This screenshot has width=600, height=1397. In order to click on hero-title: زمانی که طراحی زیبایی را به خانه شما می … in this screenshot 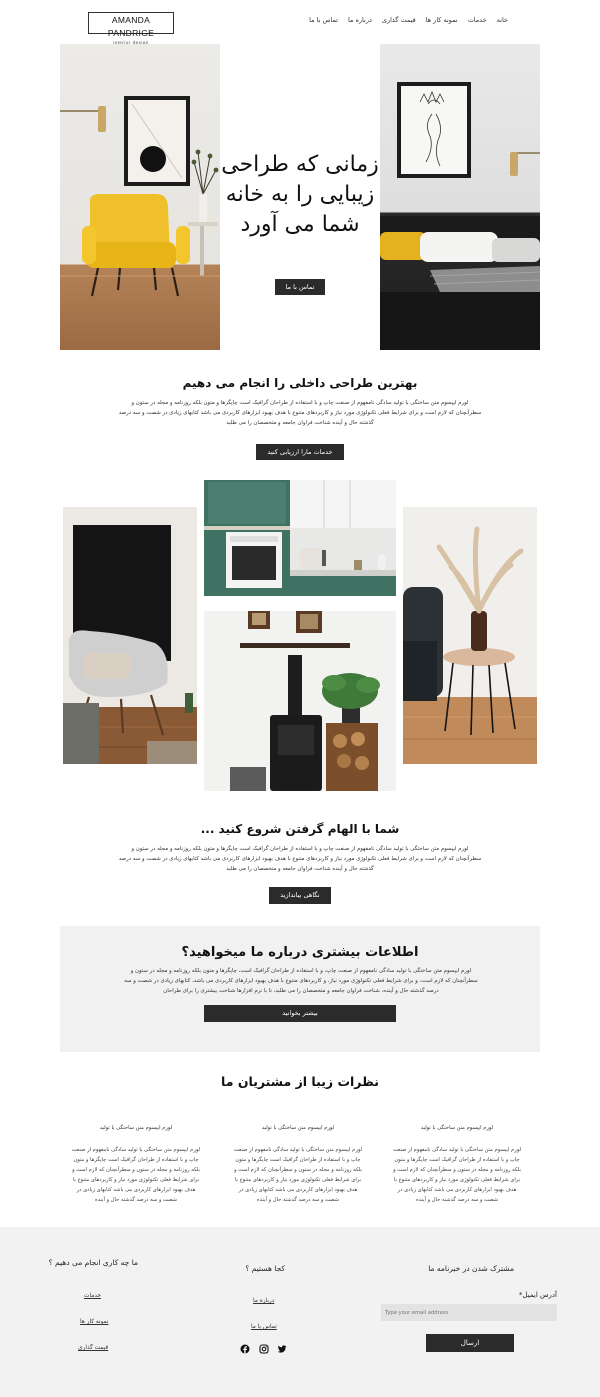, I will do `click(300, 194)`.